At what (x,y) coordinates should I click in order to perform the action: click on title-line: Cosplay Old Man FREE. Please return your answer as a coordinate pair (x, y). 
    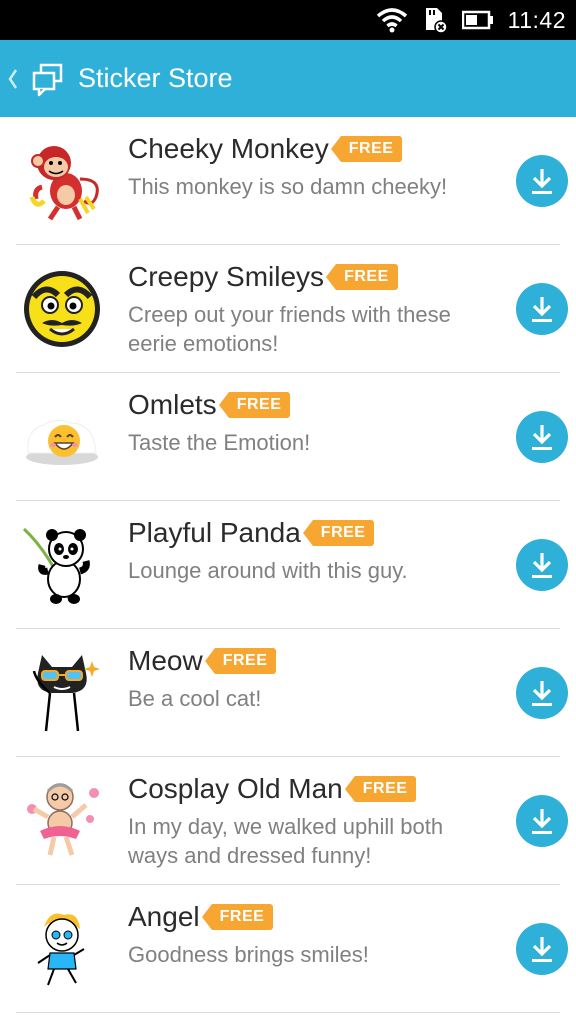
    Looking at the image, I should click on (303, 789).